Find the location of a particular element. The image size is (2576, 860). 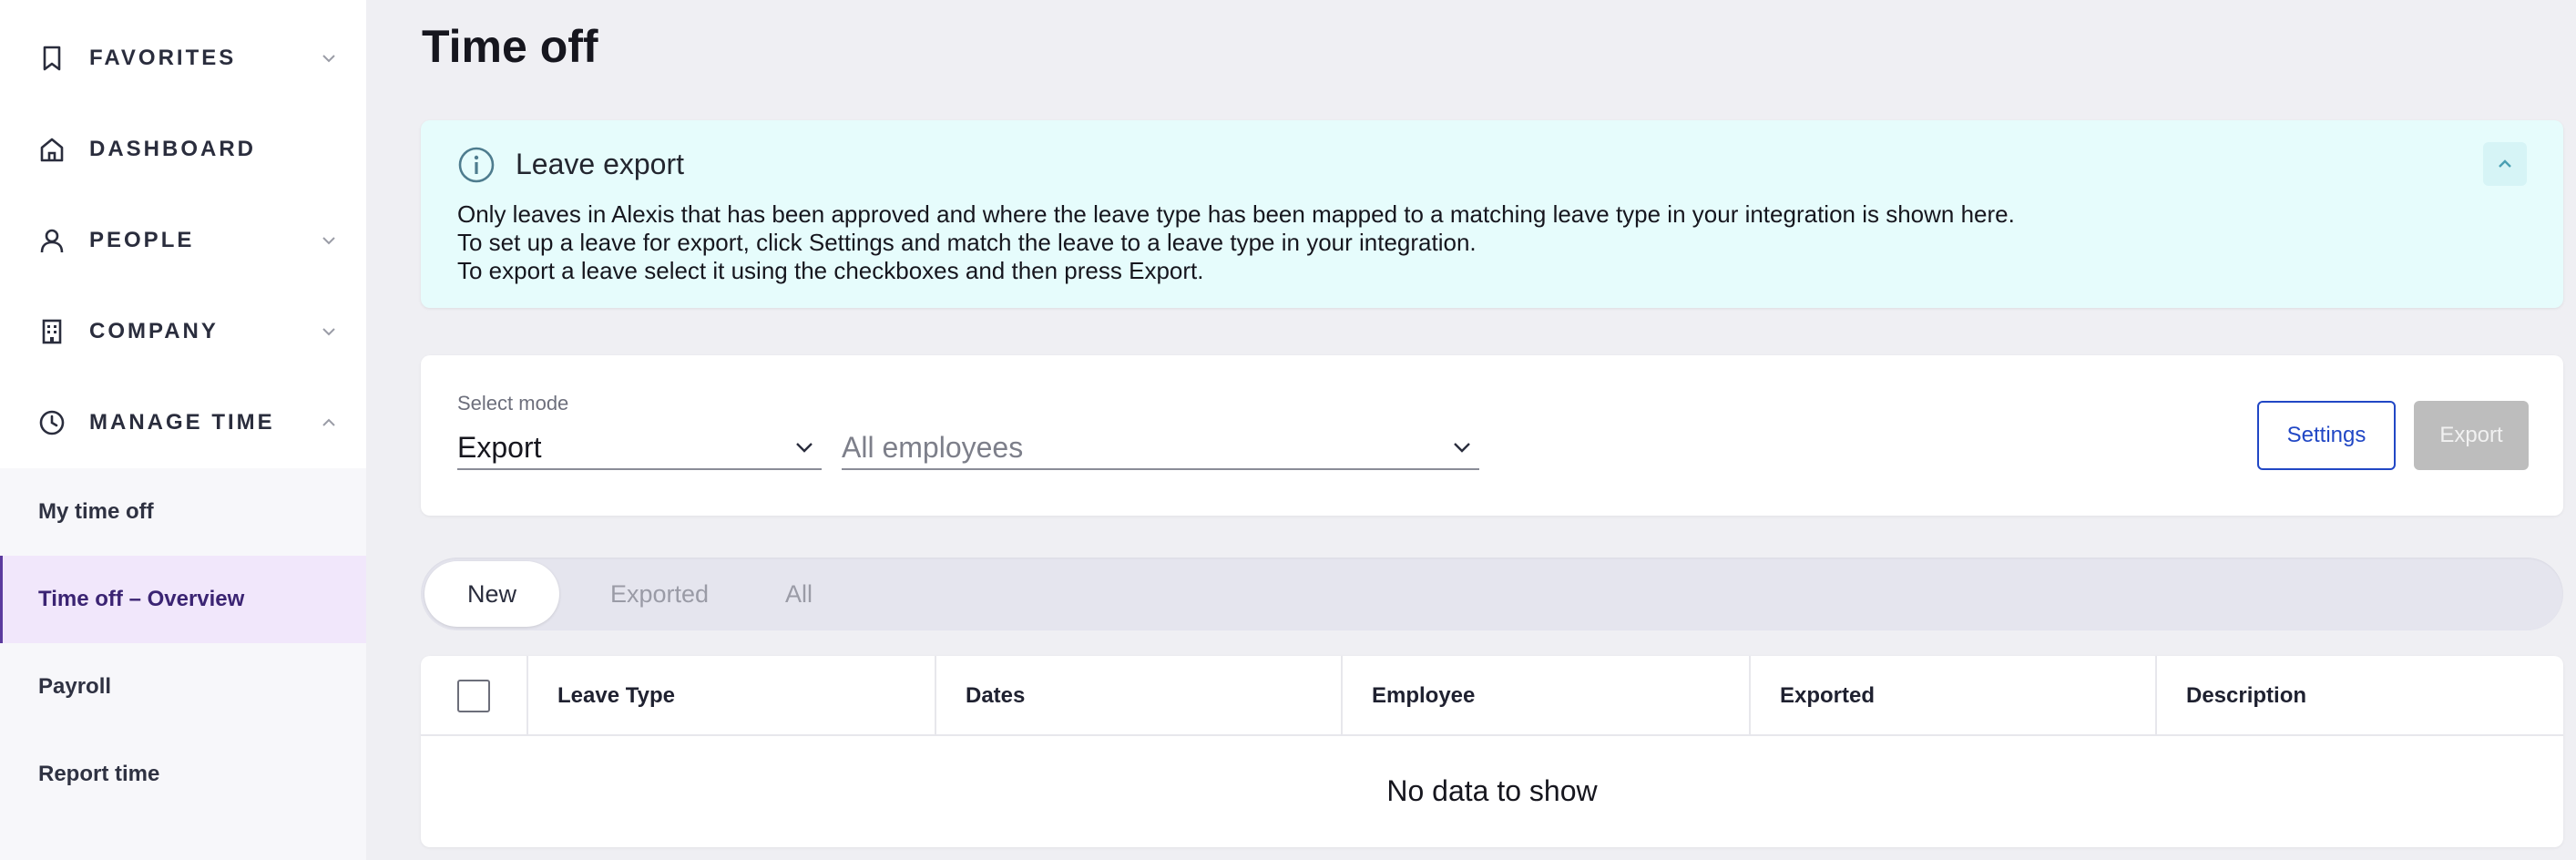

sidebar-item-time-off-overview: Time off – Overview is located at coordinates (183, 599).